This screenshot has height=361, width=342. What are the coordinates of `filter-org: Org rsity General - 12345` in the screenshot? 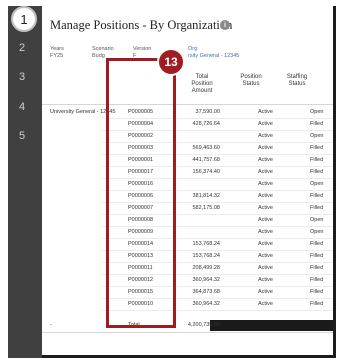 It's located at (213, 53).